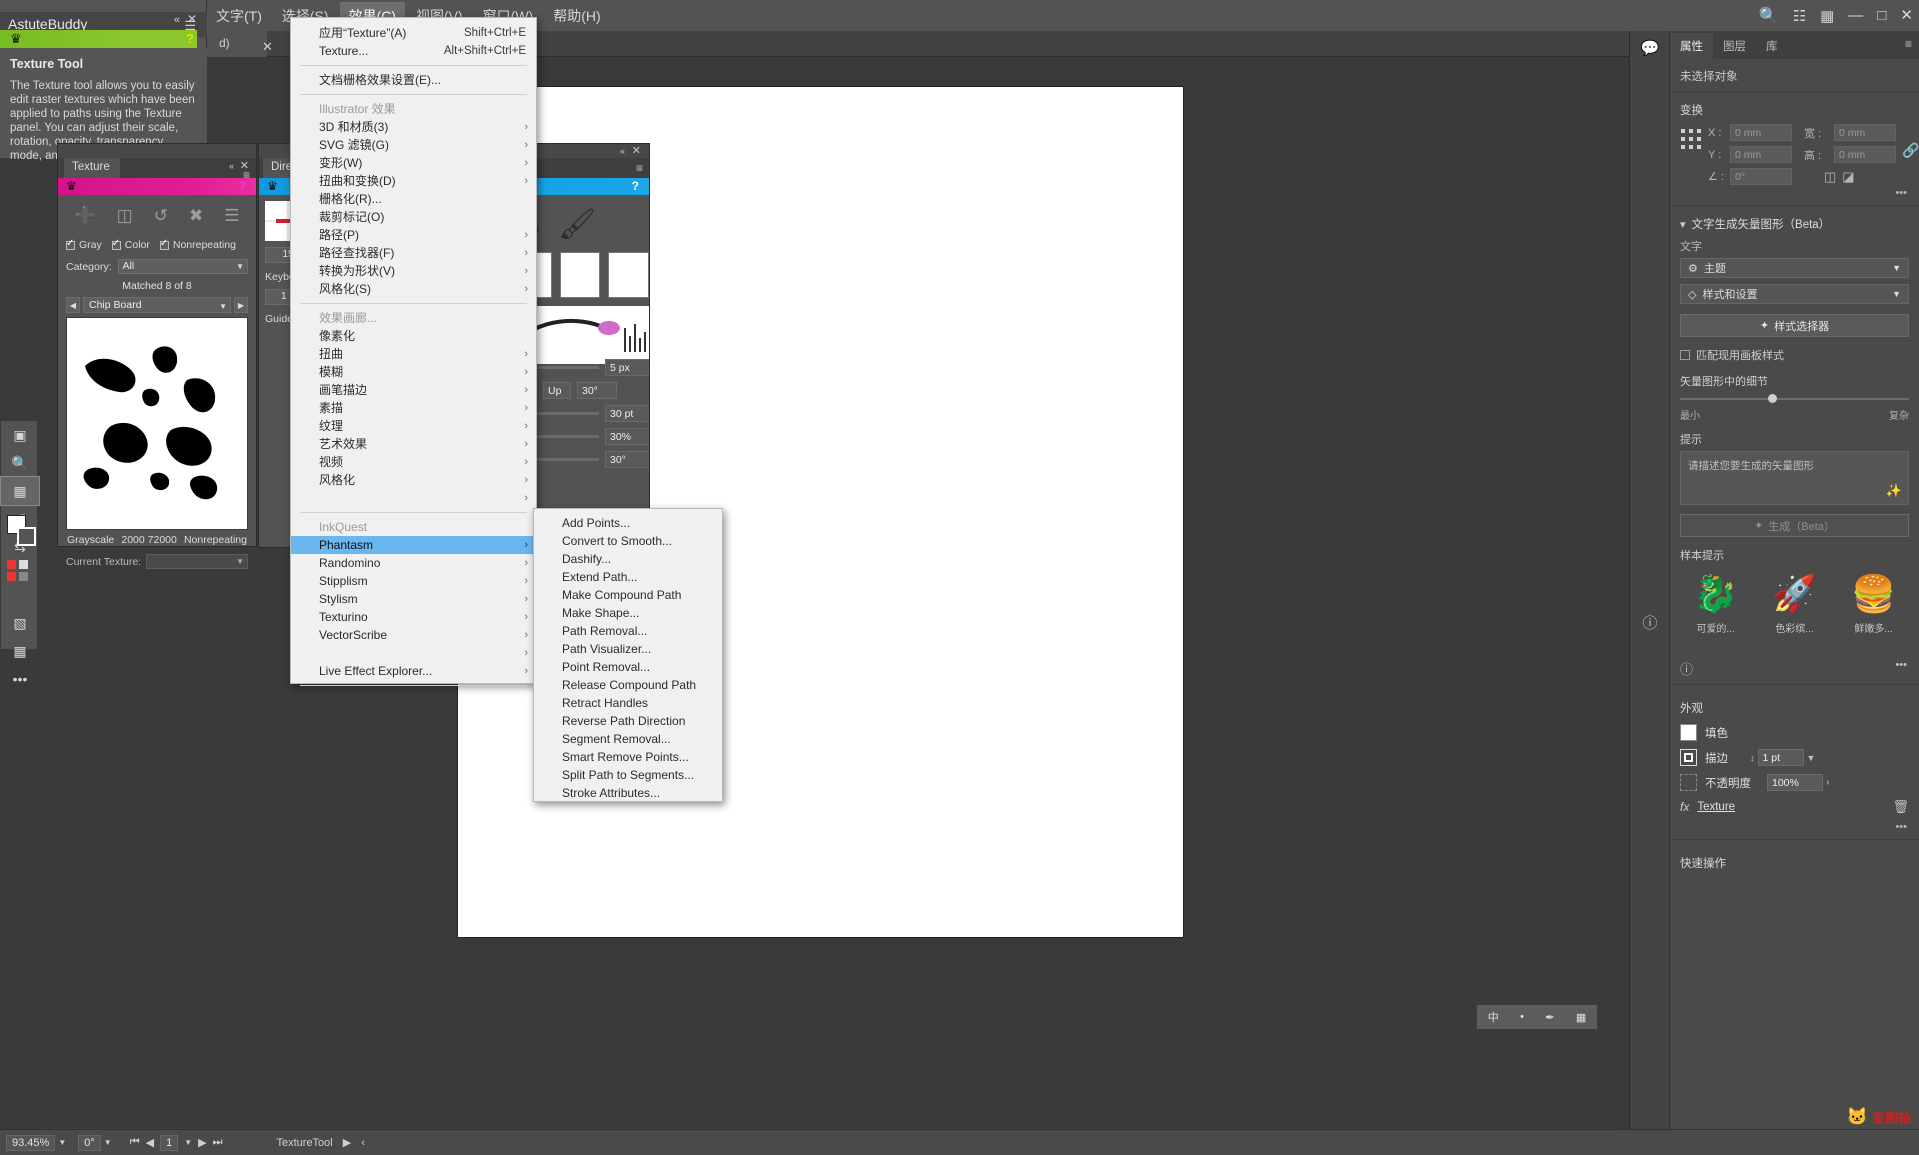 The height and width of the screenshot is (1155, 1919). Describe the element at coordinates (1685, 355) in the screenshot. I see `match-artboard-checkbox` at that location.